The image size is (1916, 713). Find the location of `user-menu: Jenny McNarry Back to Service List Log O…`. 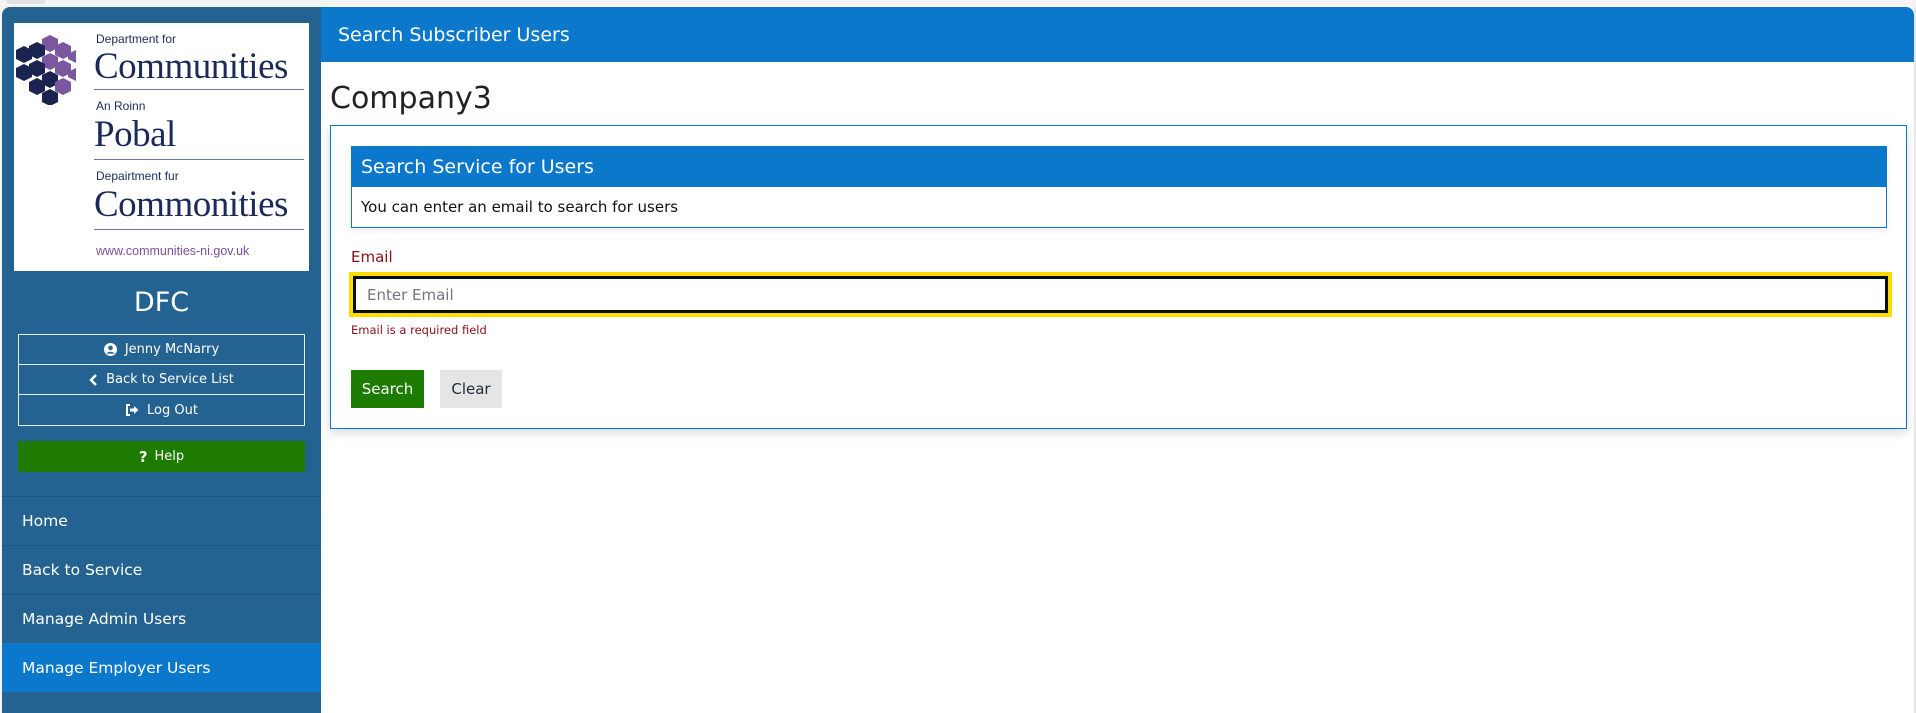

user-menu: Jenny McNarry Back to Service List Log O… is located at coordinates (161, 380).